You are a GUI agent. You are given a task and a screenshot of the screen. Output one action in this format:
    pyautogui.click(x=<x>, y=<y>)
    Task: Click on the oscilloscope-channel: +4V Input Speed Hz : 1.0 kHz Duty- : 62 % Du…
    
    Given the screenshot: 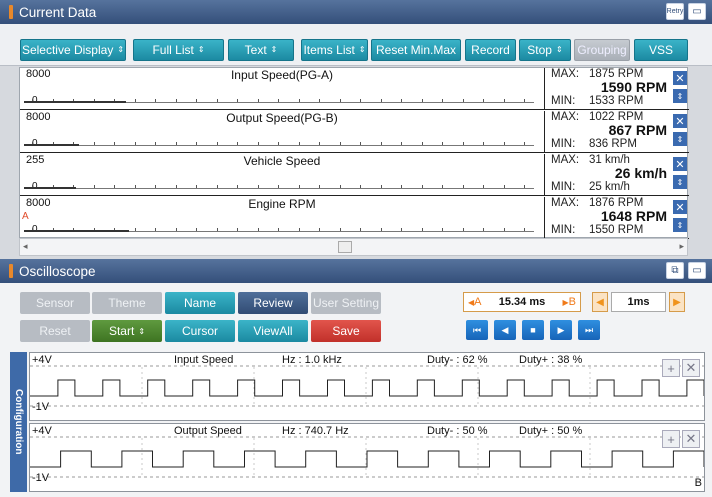 What is the action you would take?
    pyautogui.click(x=367, y=386)
    